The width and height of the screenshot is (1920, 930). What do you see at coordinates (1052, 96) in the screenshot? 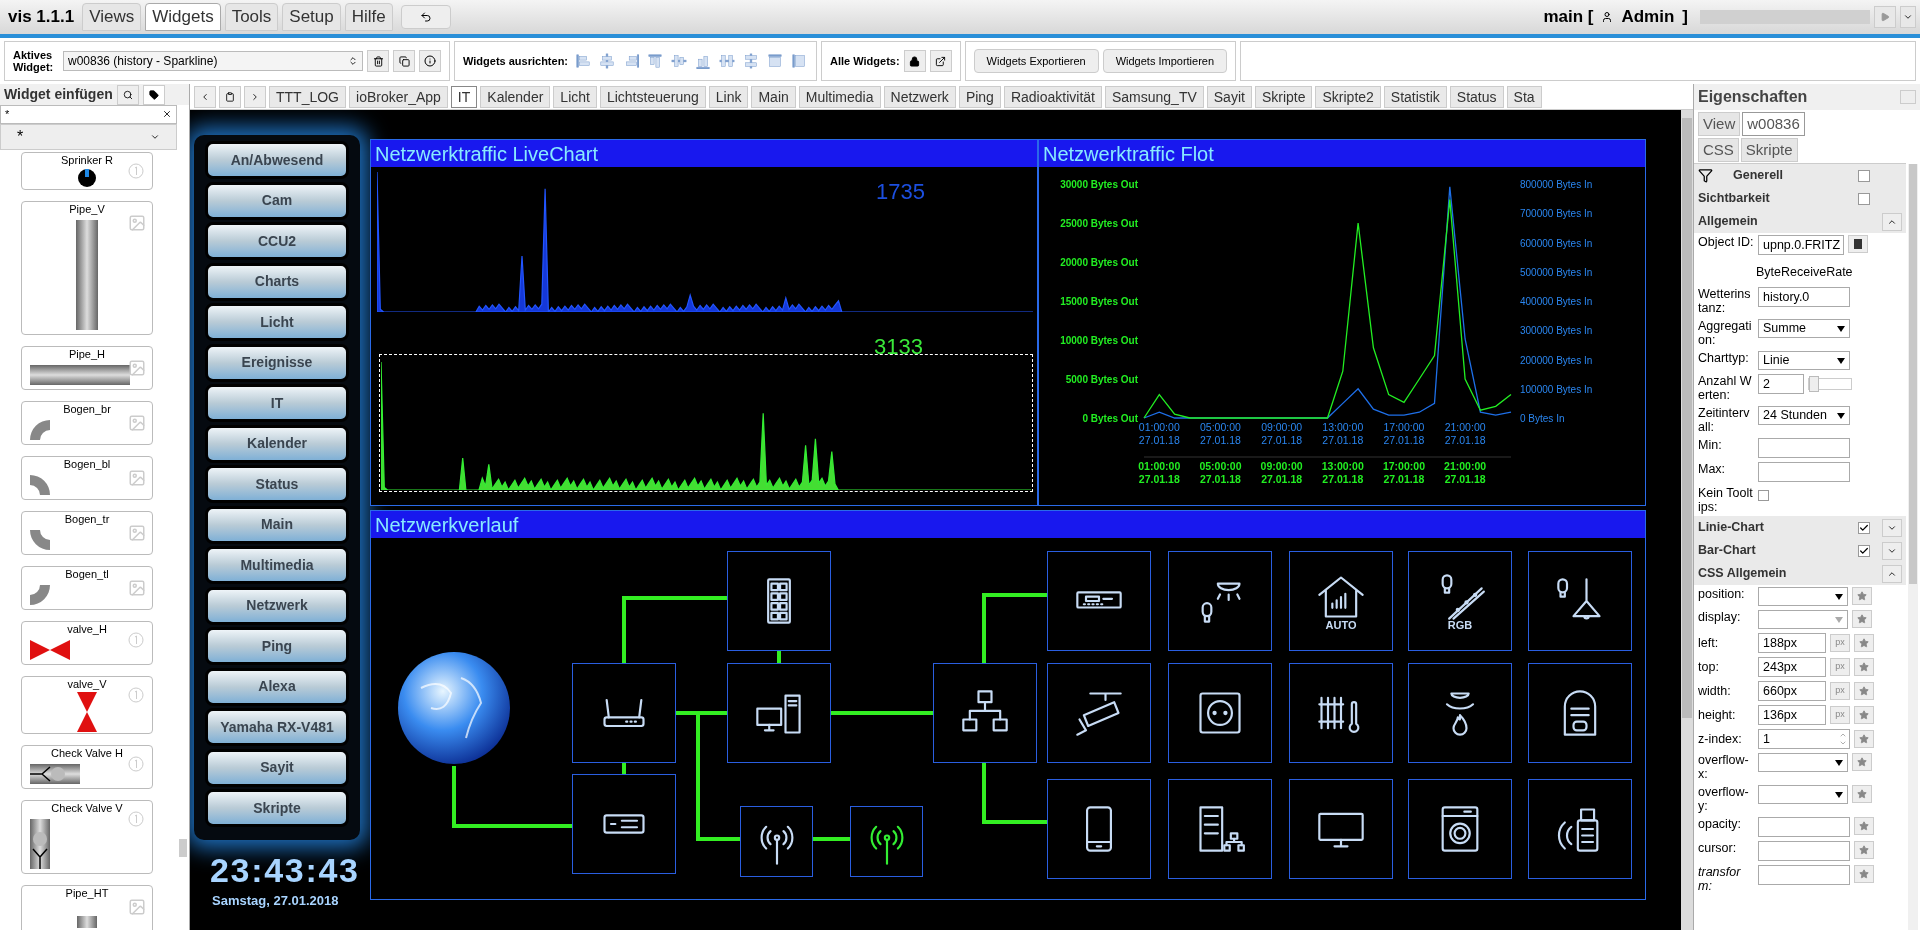
I see `page-tab: Radioaktivität` at bounding box center [1052, 96].